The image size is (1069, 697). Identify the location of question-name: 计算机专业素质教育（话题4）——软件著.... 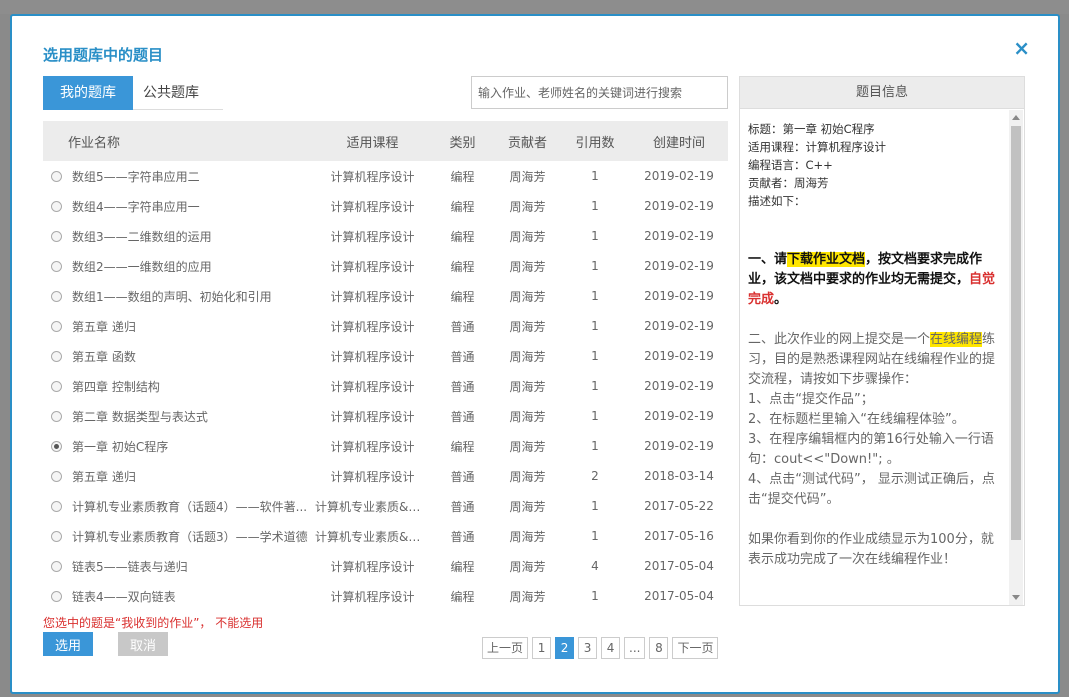
(179, 506).